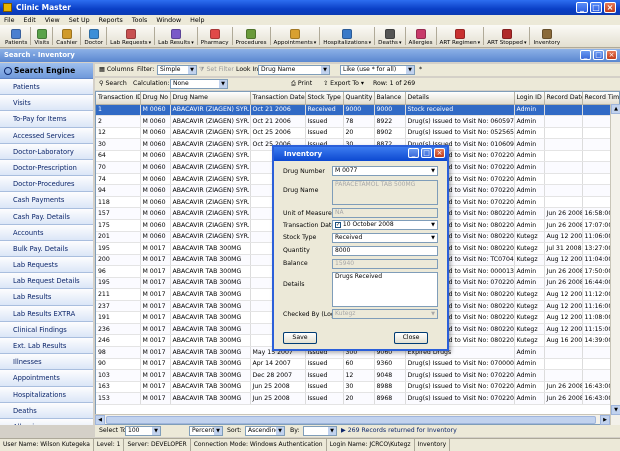  Describe the element at coordinates (66, 35) in the screenshot. I see `toolbar-cashier-button: Cashier` at that location.